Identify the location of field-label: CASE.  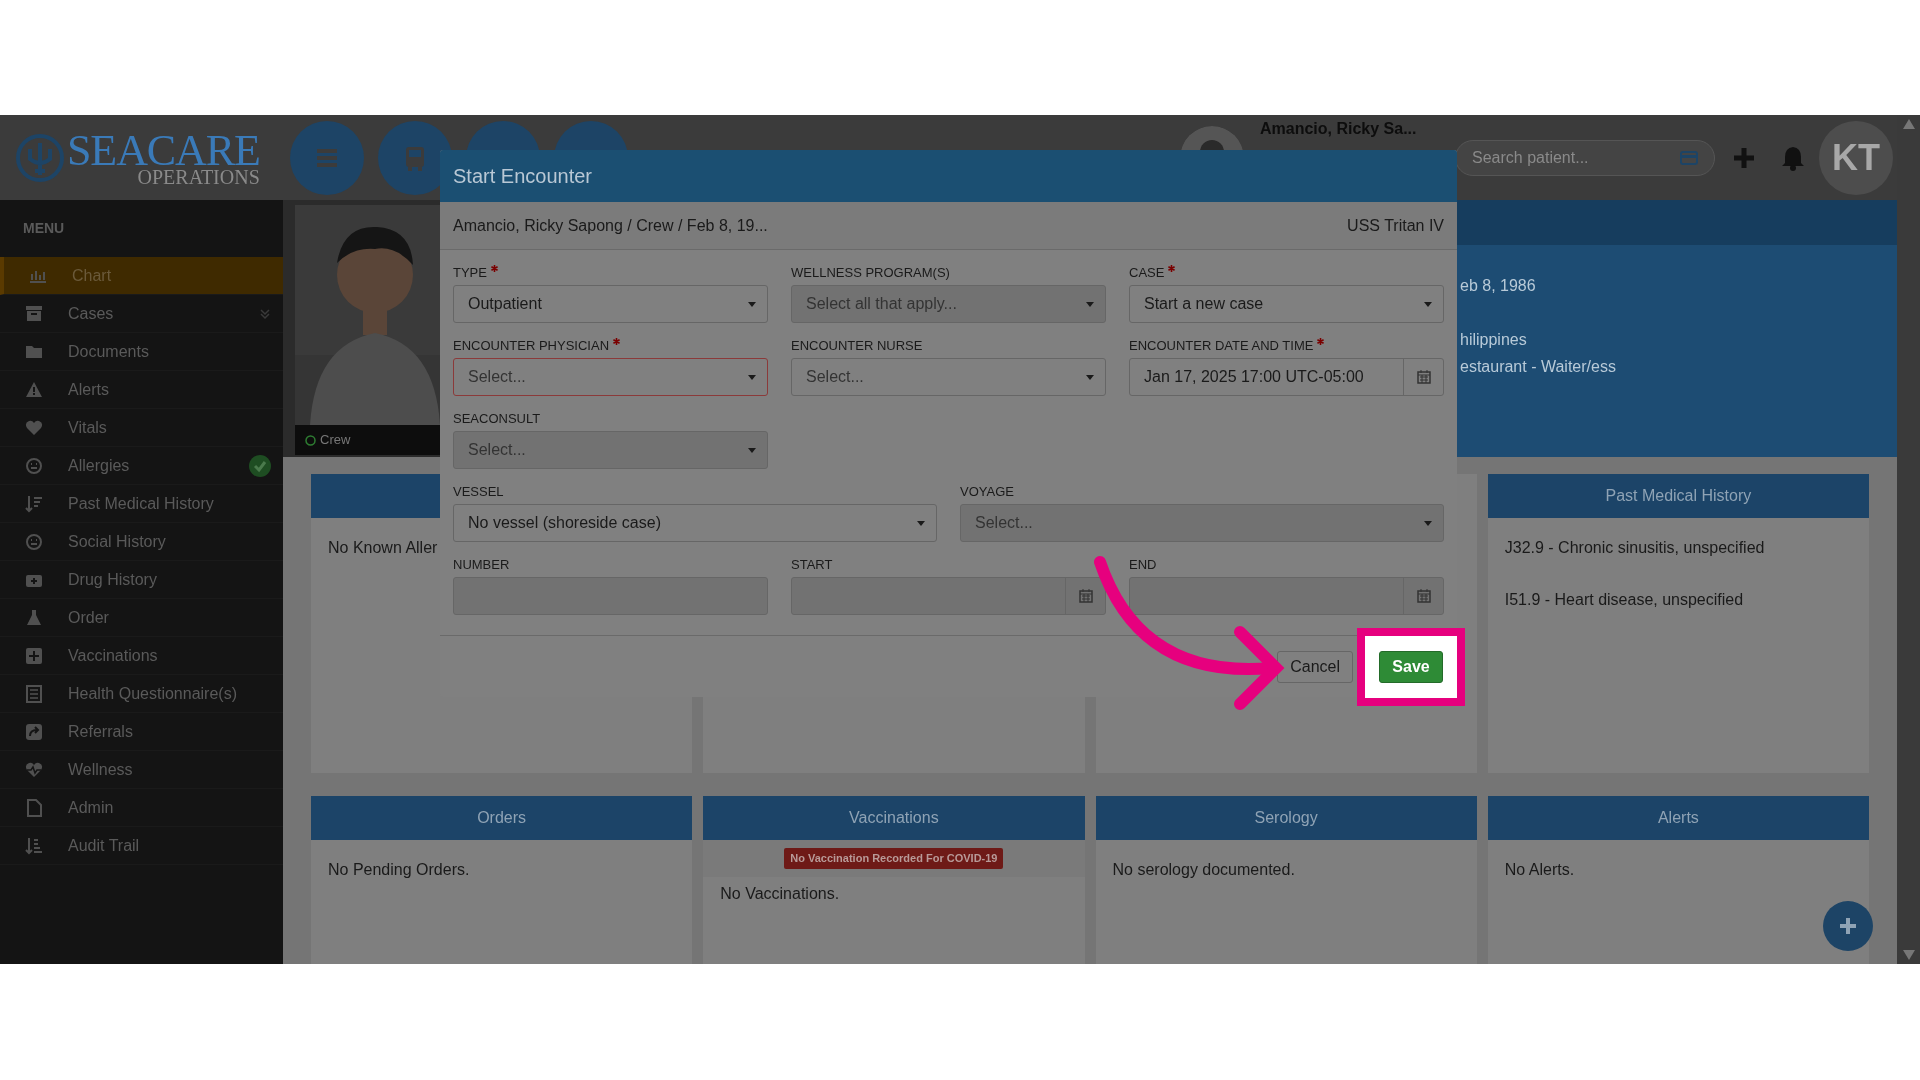
(1147, 272).